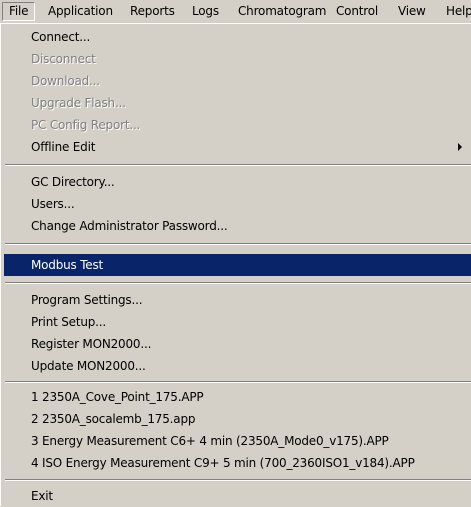 This screenshot has height=507, width=471. I want to click on menu-control: Control, so click(357, 11).